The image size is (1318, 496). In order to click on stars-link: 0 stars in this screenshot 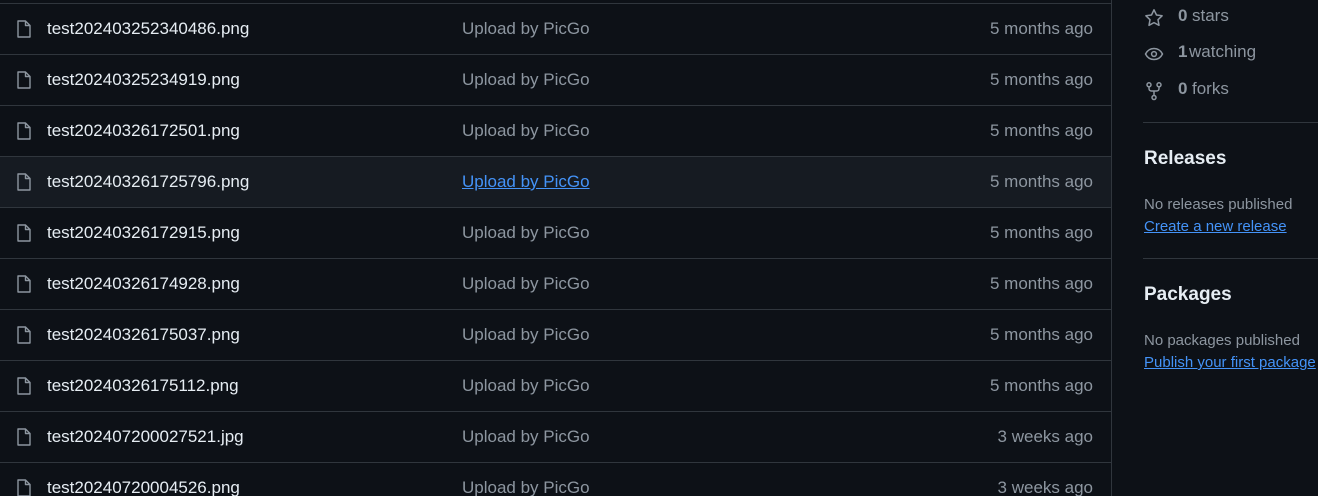, I will do `click(1203, 17)`.